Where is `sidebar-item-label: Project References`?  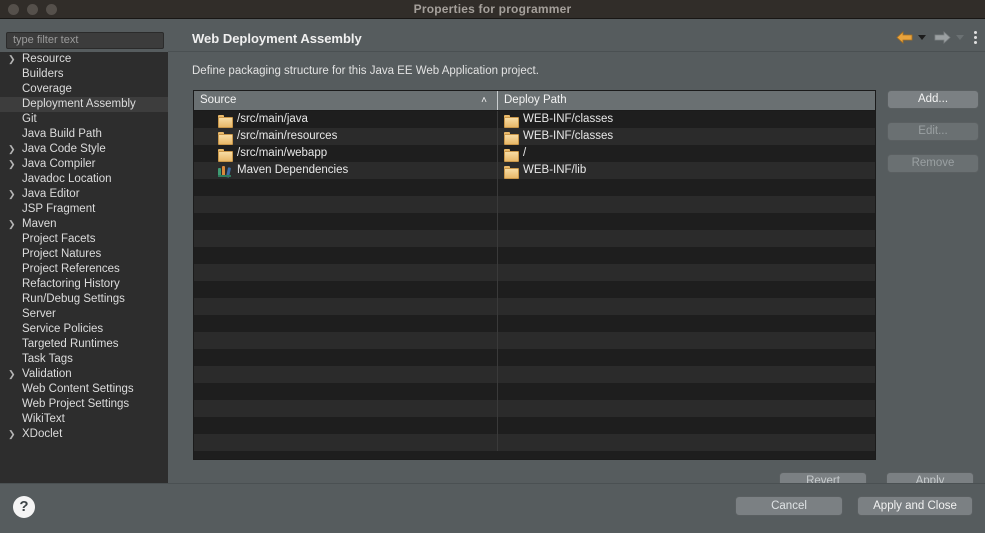
sidebar-item-label: Project References is located at coordinates (71, 269).